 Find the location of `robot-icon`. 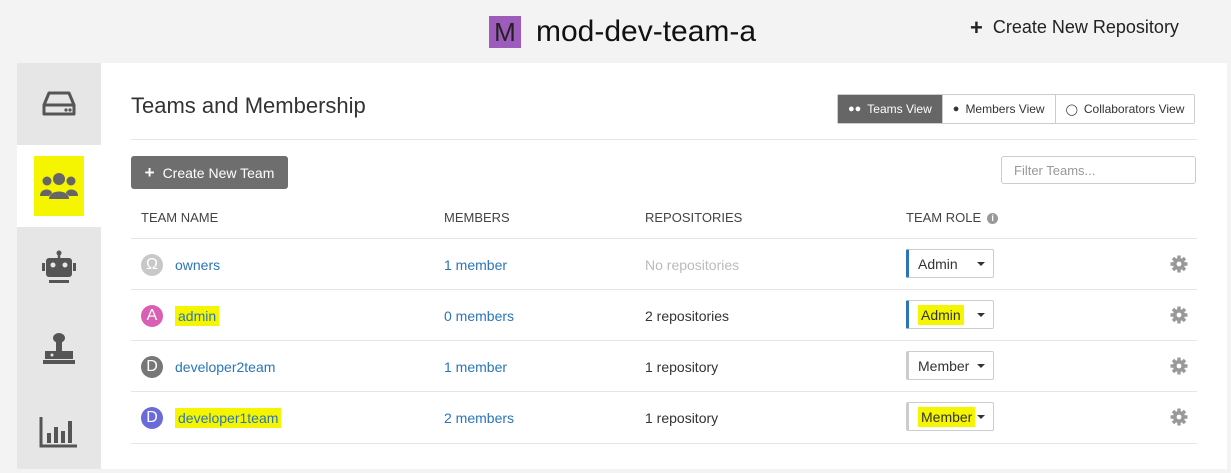

robot-icon is located at coordinates (59, 266).